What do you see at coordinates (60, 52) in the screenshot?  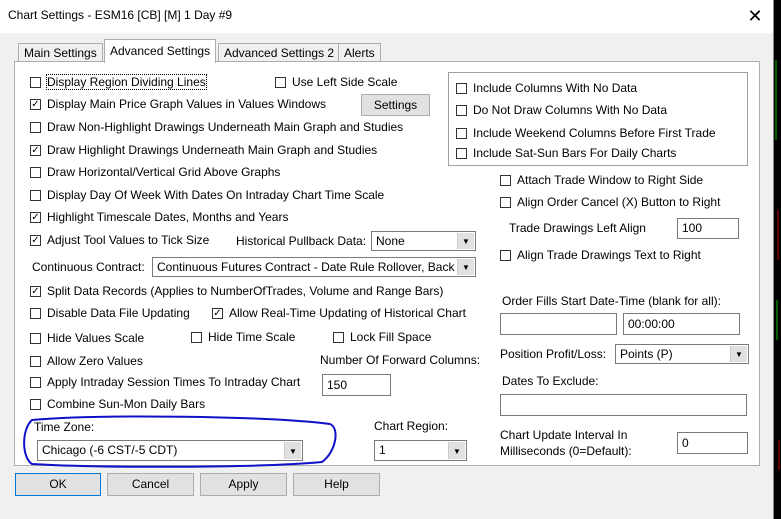 I see `tab-main-settings: Main Settings` at bounding box center [60, 52].